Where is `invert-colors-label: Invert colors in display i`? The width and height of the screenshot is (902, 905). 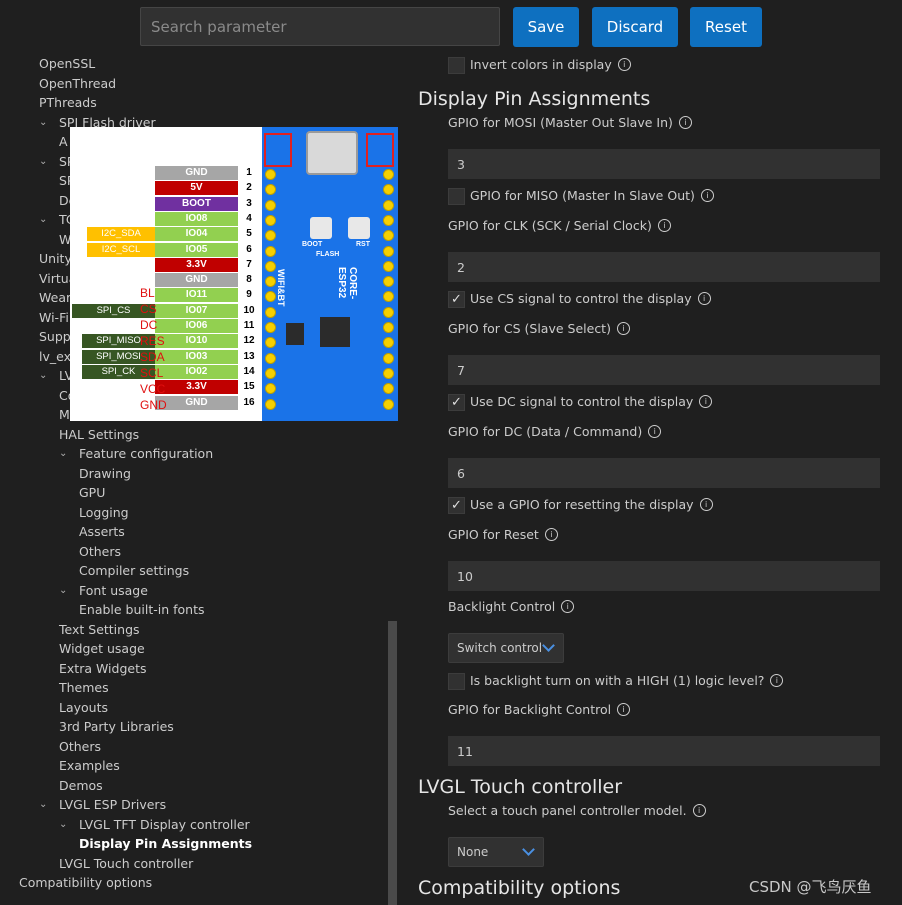 invert-colors-label: Invert colors in display i is located at coordinates (550, 64).